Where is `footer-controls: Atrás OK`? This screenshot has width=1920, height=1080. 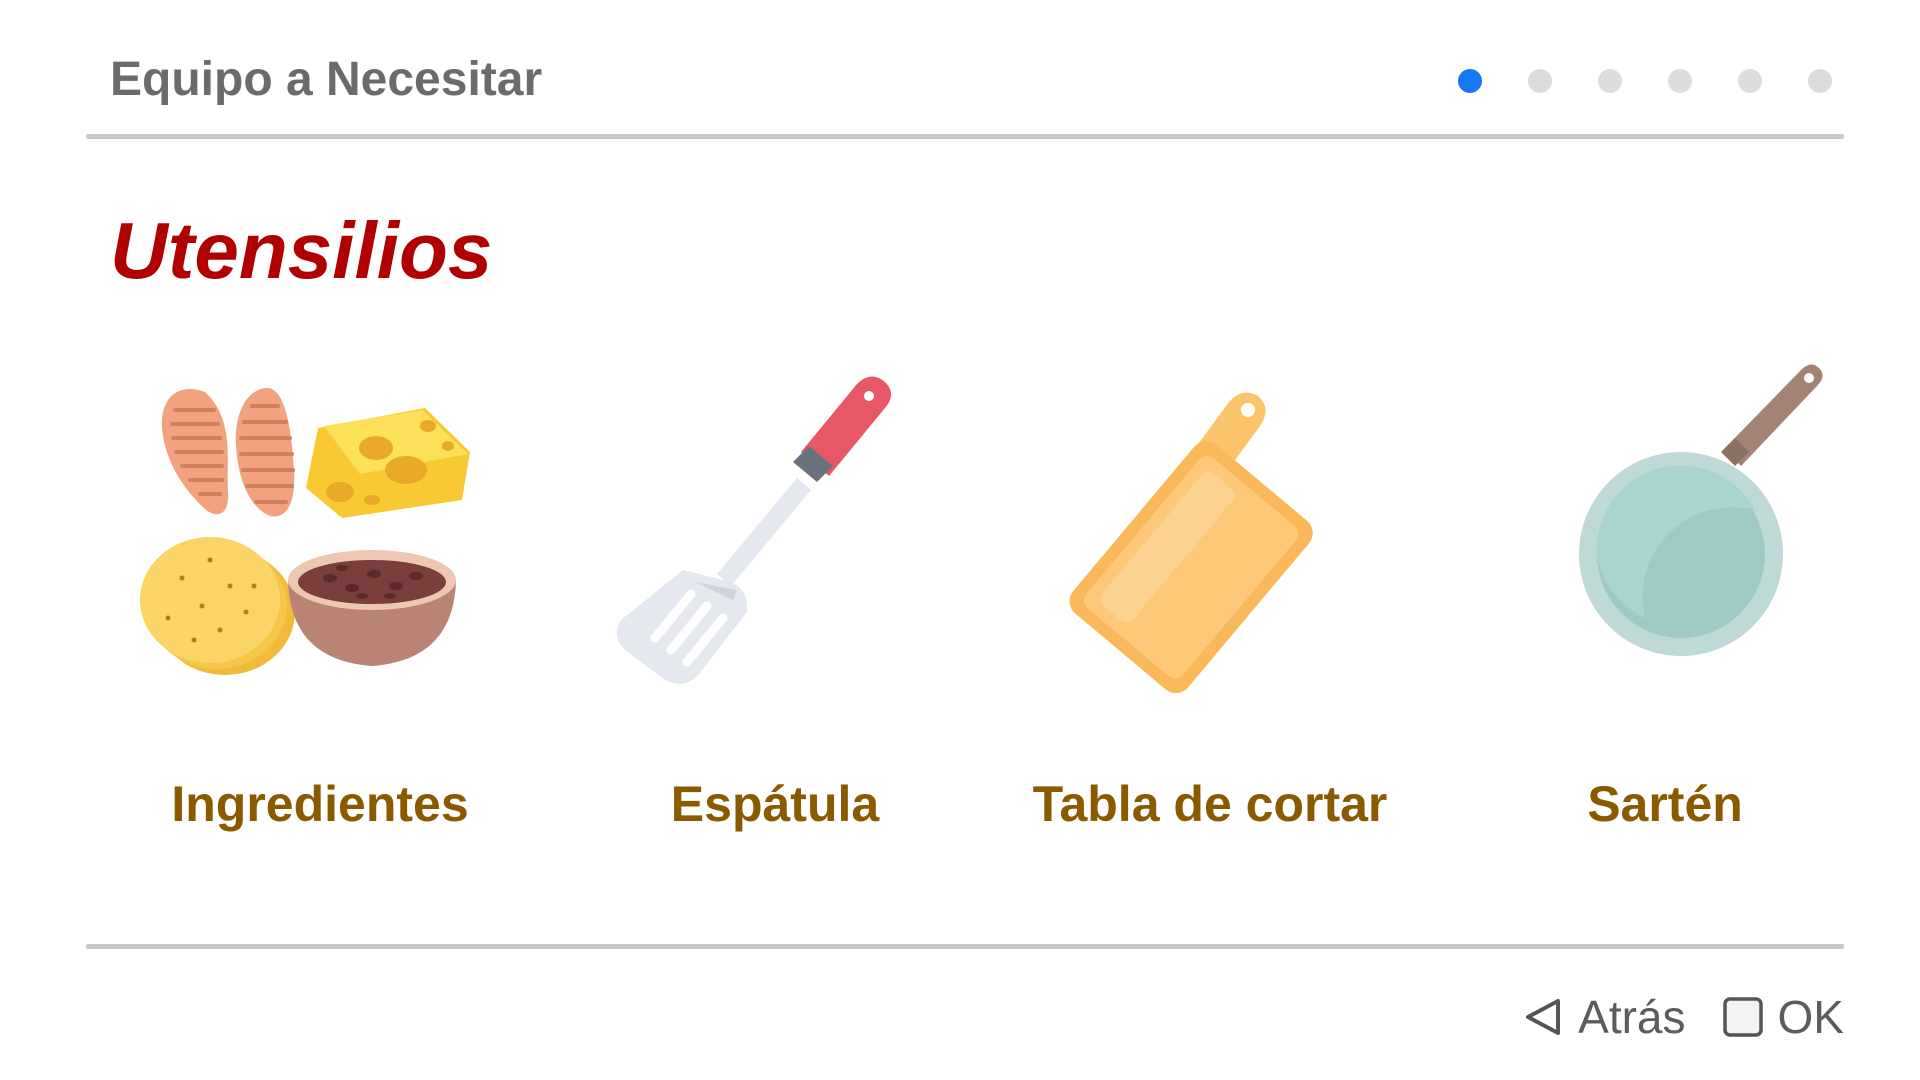
footer-controls: Atrás OK is located at coordinates (1683, 1017).